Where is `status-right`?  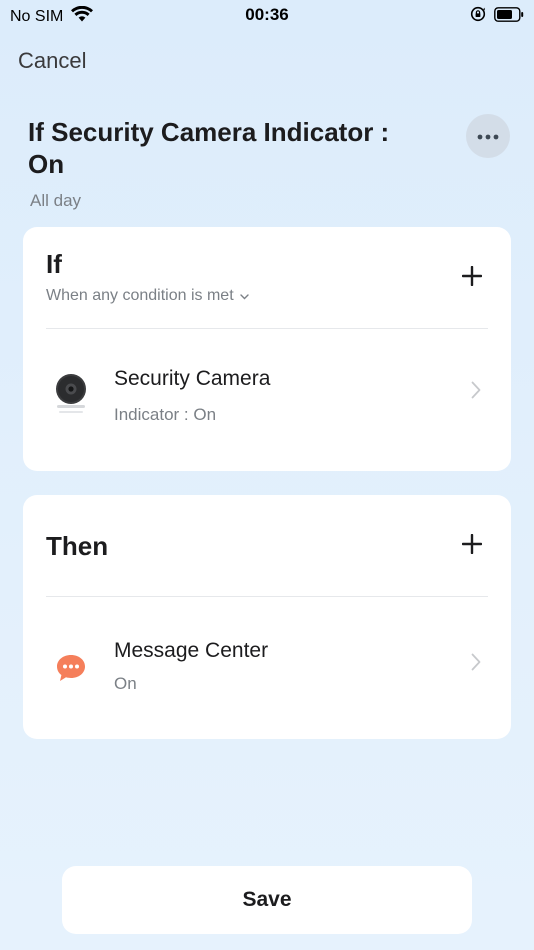
status-right is located at coordinates (497, 16).